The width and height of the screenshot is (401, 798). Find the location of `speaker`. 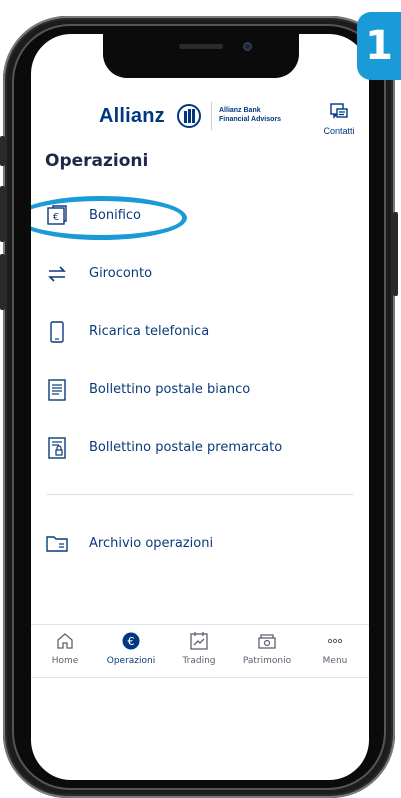

speaker is located at coordinates (201, 46).